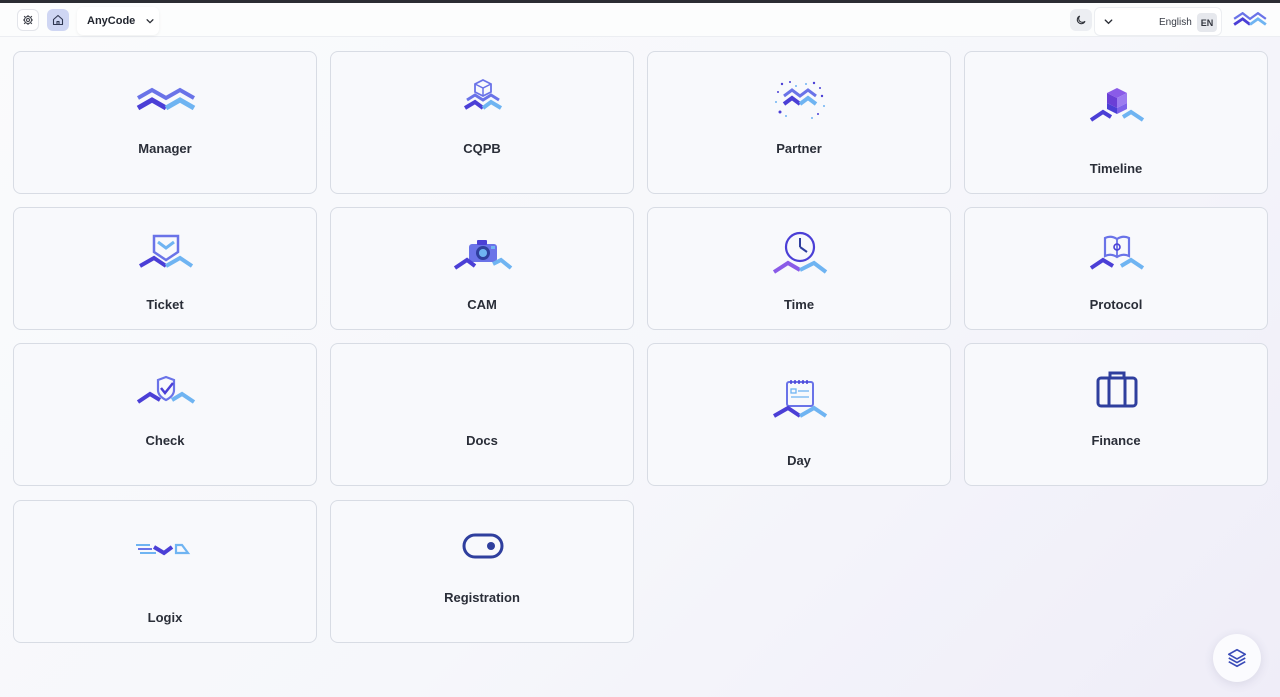  What do you see at coordinates (1250, 19) in the screenshot?
I see `brand-logo-icon` at bounding box center [1250, 19].